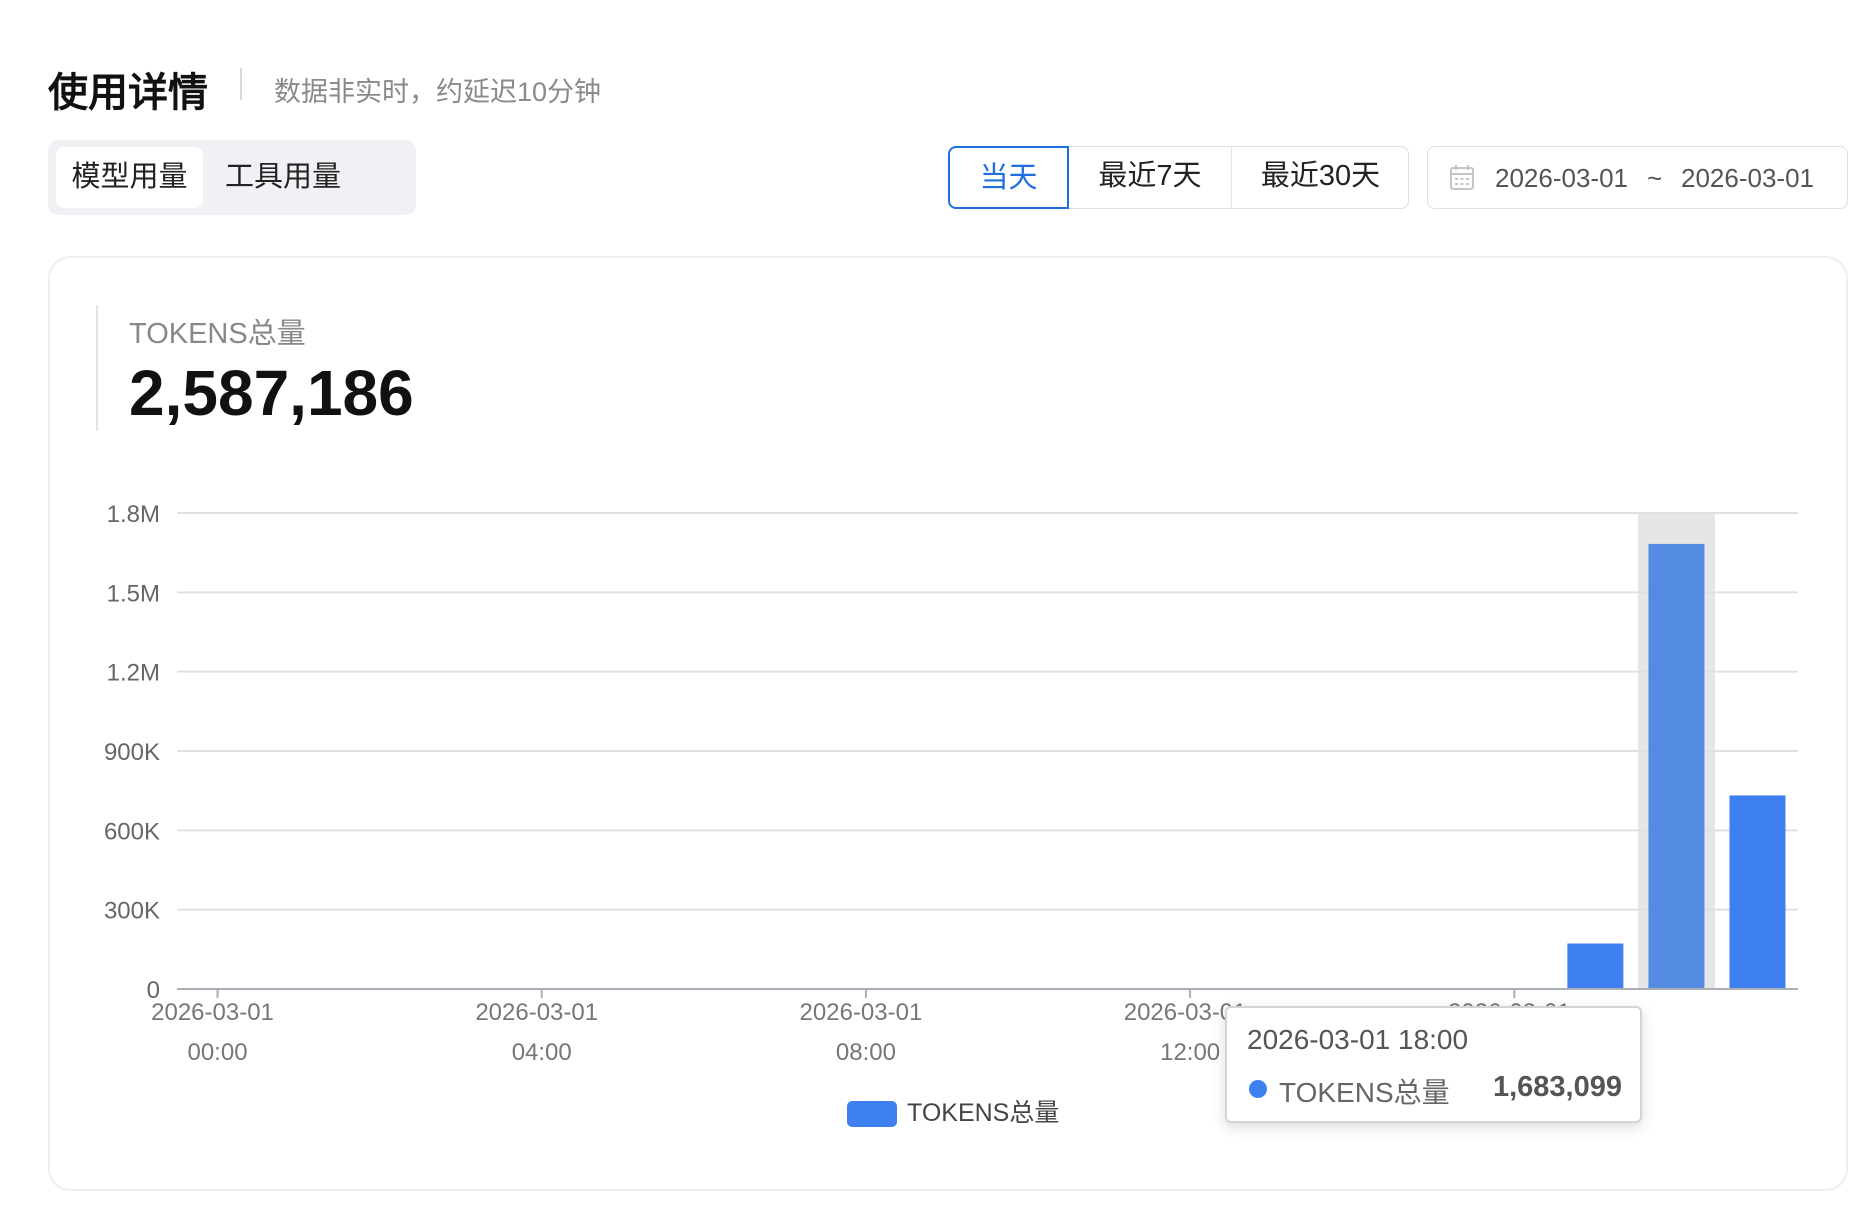 The image size is (1866, 1214). Describe the element at coordinates (1358, 1039) in the screenshot. I see `tooltip-title: 2026-03-01 18:00` at that location.